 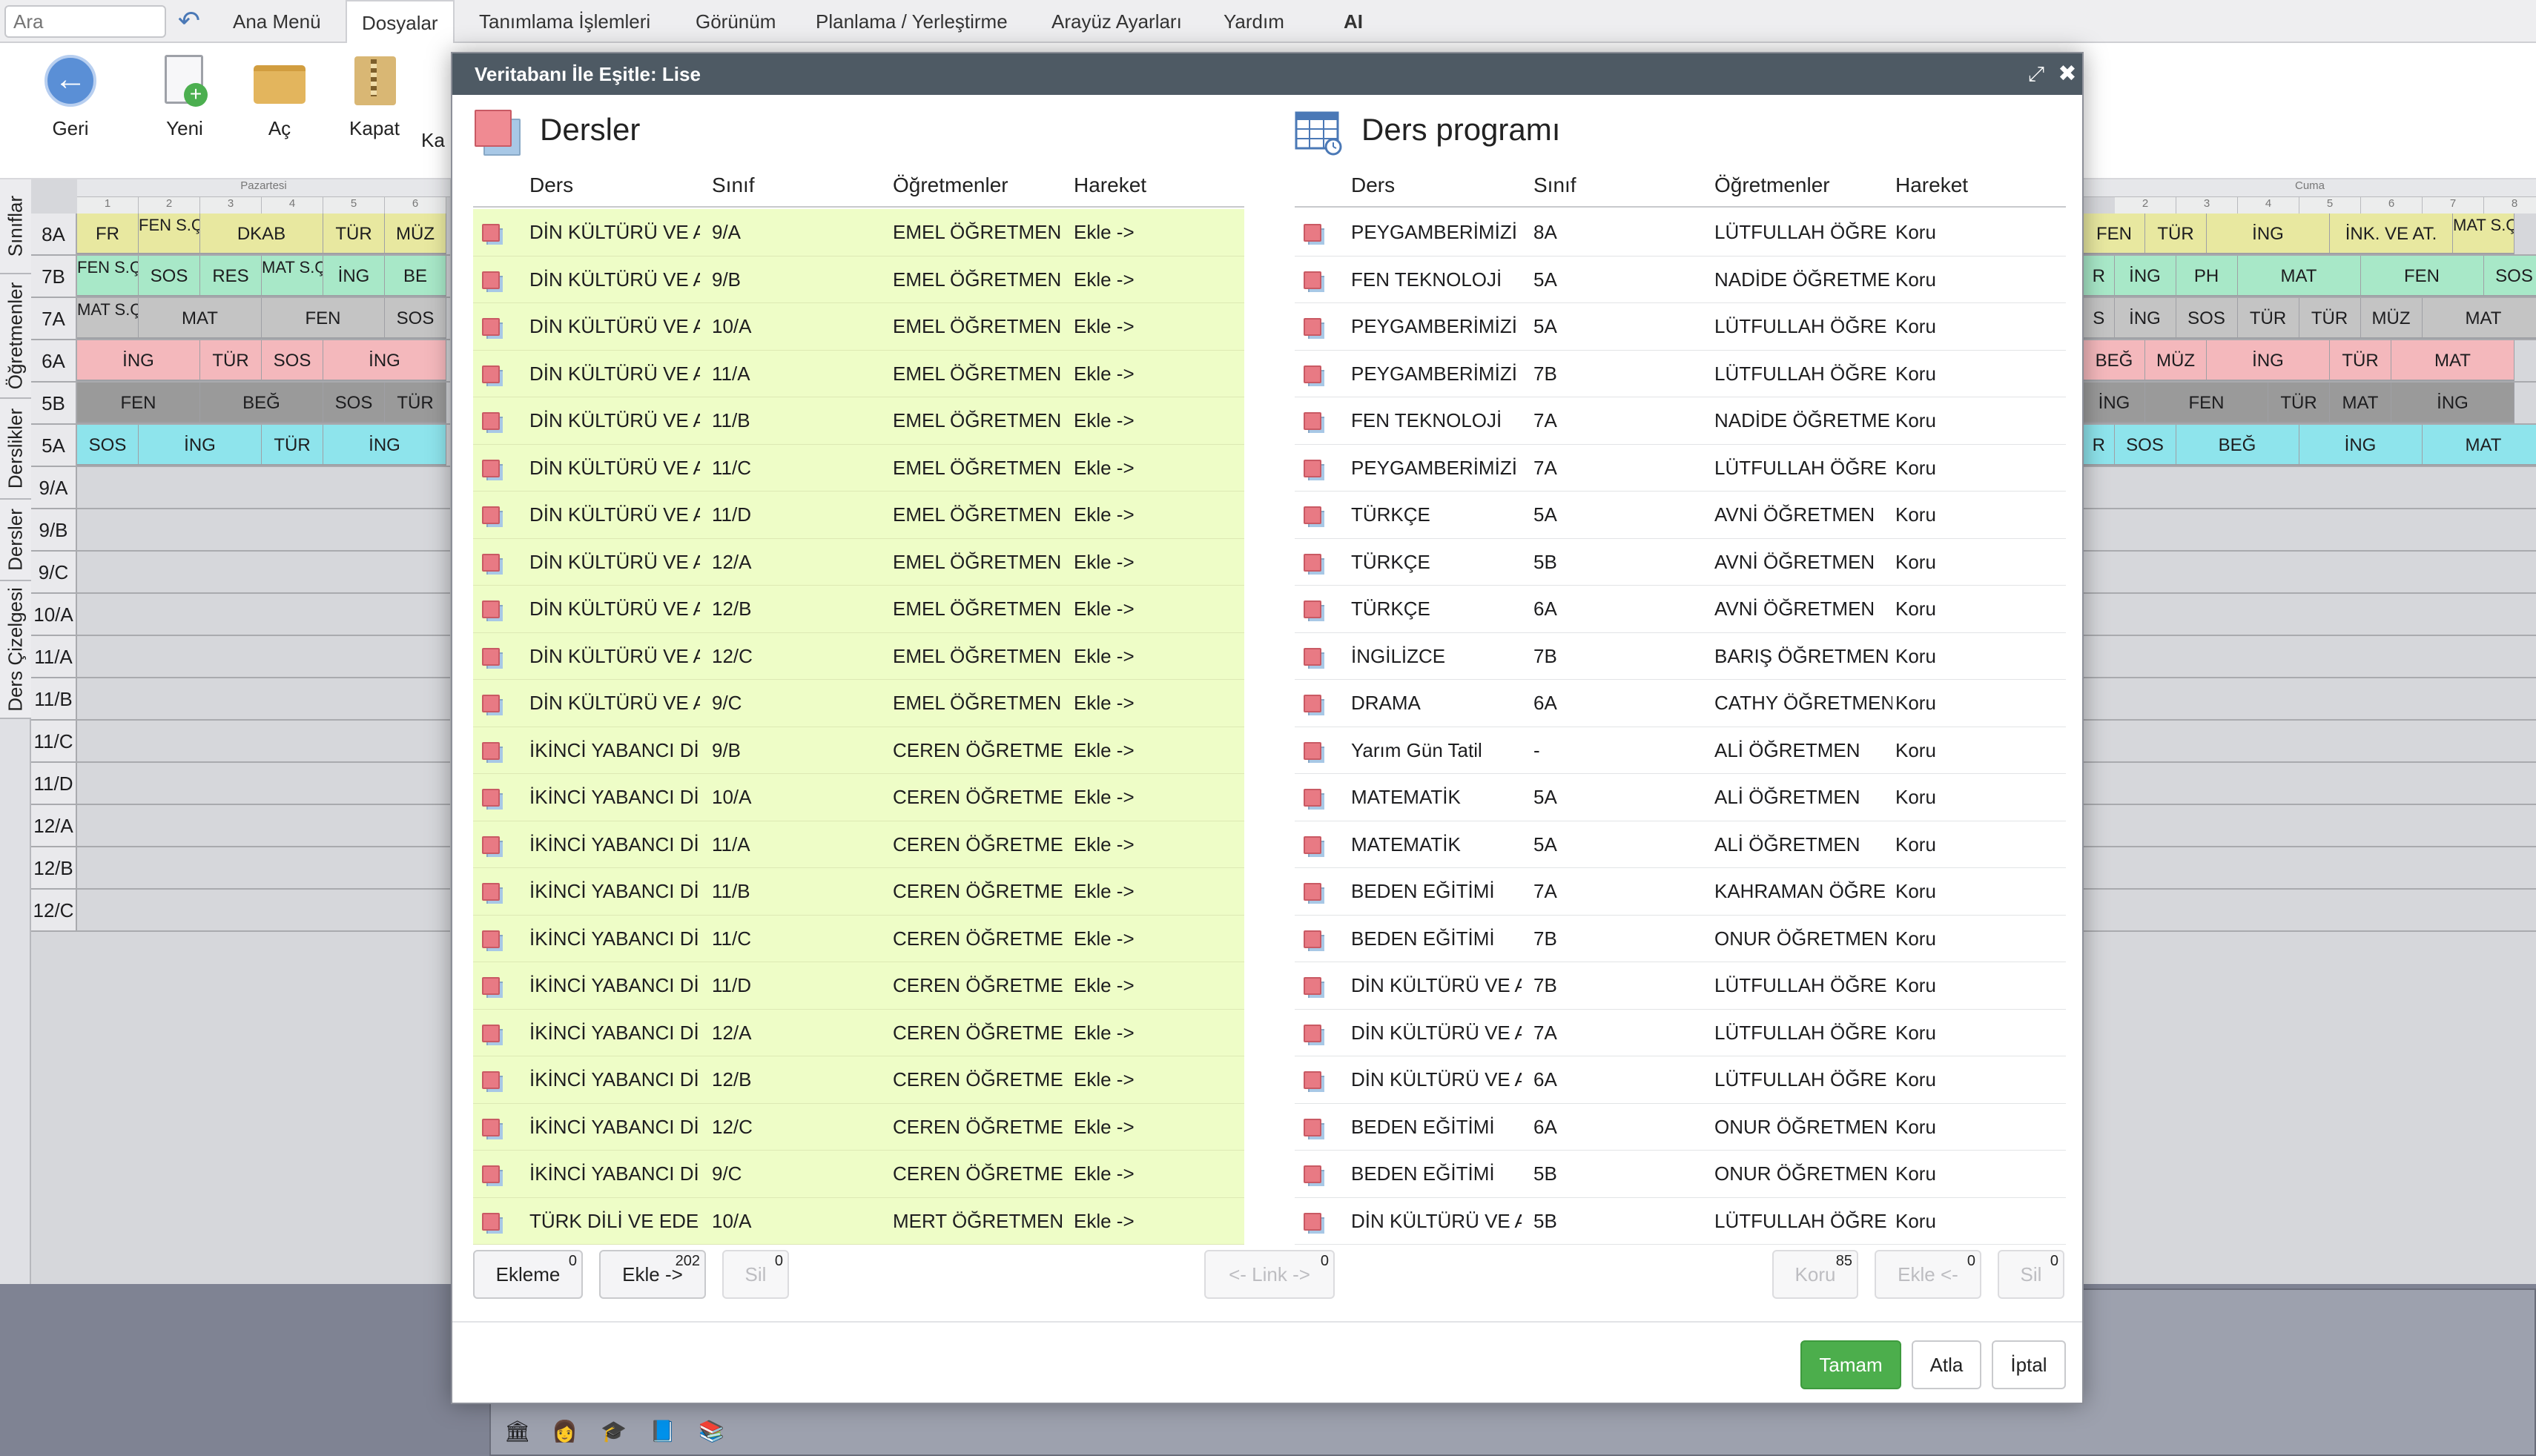 What do you see at coordinates (54, 235) in the screenshot?
I see `row-label: 8A` at bounding box center [54, 235].